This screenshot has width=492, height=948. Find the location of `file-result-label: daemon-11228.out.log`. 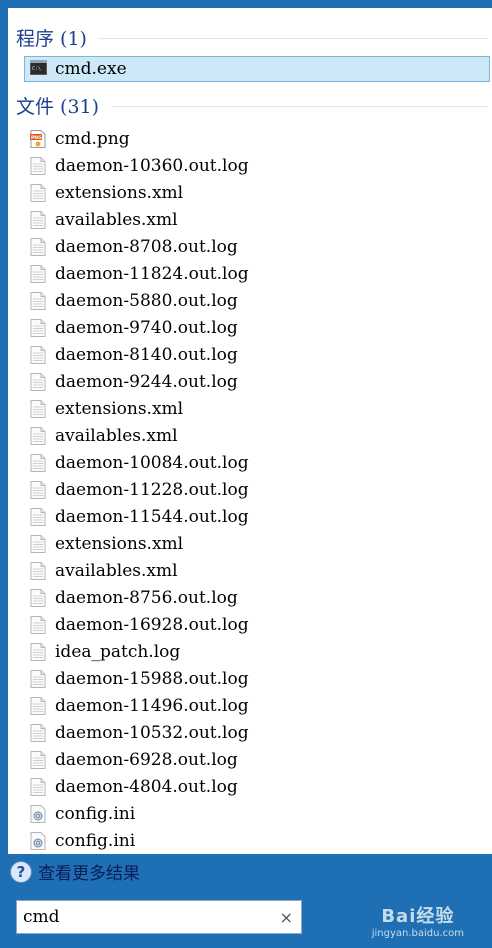

file-result-label: daemon-11228.out.log is located at coordinates (152, 489).